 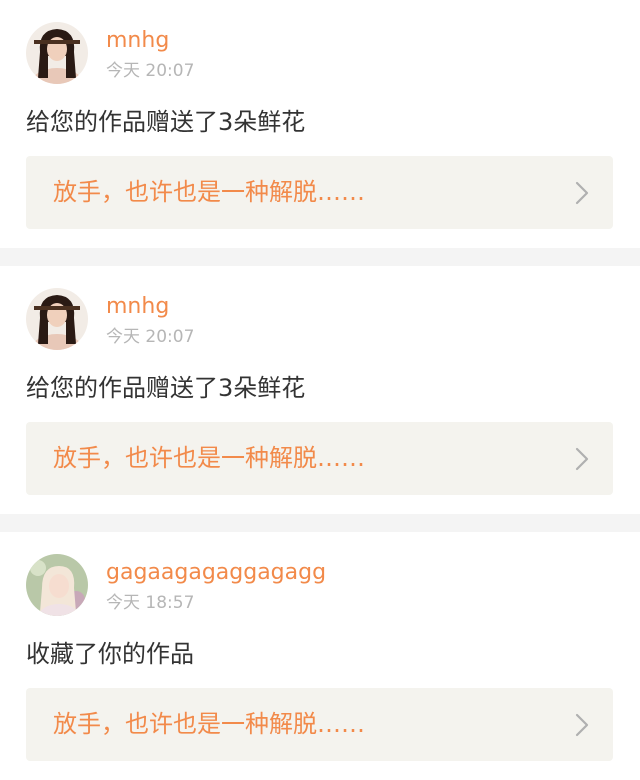 What do you see at coordinates (216, 573) in the screenshot?
I see `username: gagaagagaggagagg` at bounding box center [216, 573].